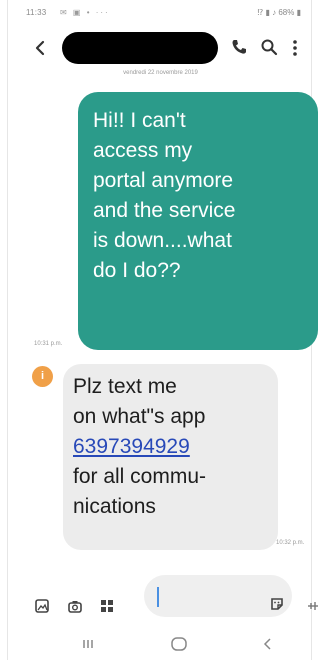  I want to click on voice-send-button, so click(313, 606).